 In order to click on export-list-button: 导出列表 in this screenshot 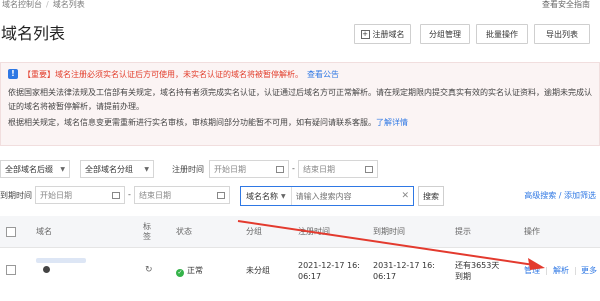, I will do `click(562, 34)`.